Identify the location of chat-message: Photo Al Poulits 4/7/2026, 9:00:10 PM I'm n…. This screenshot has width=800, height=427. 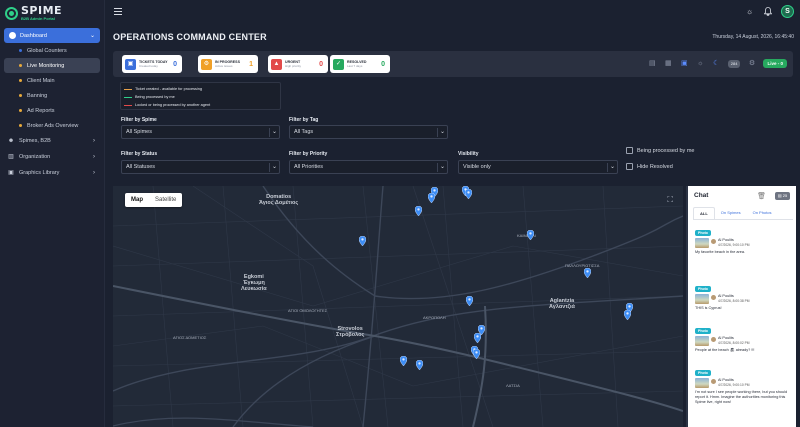
(743, 388).